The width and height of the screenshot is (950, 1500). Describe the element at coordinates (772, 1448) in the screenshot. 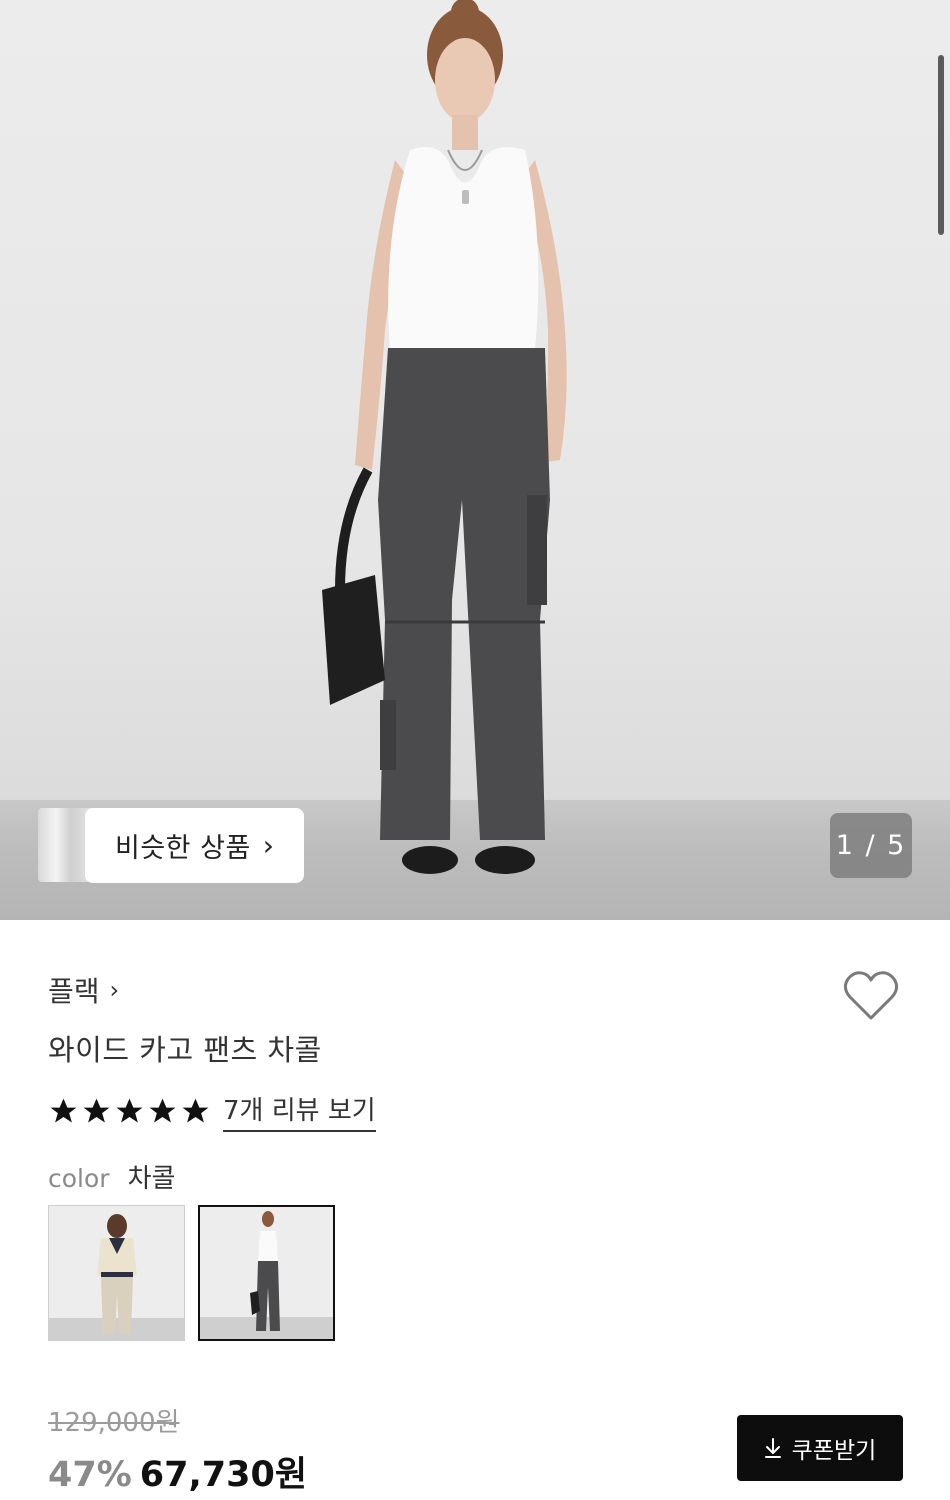

I see `download-icon` at that location.